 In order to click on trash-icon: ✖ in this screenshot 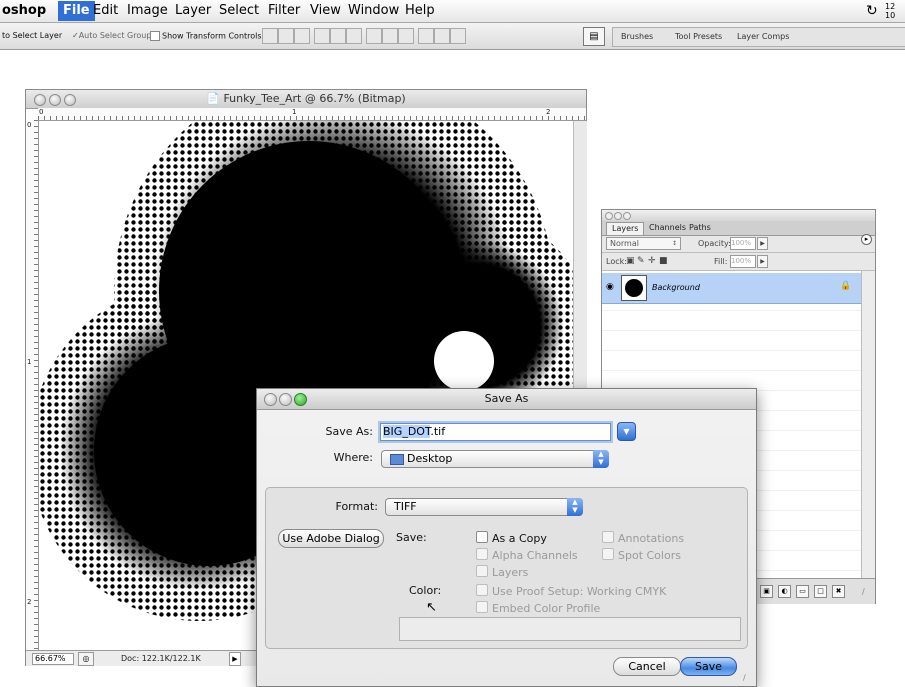, I will do `click(838, 591)`.